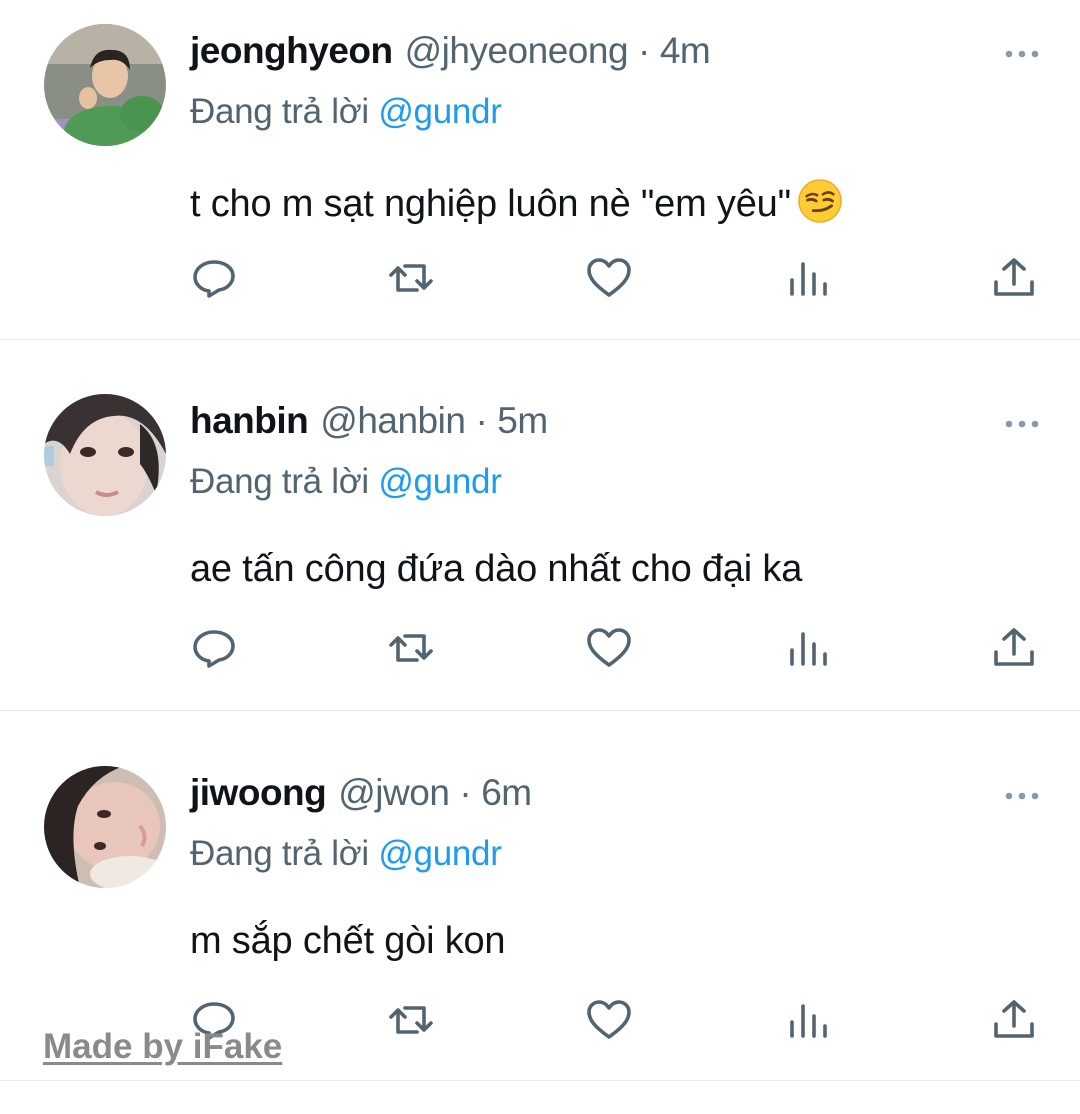 This screenshot has height=1114, width=1080. What do you see at coordinates (393, 421) in the screenshot?
I see `username: @hanbin` at bounding box center [393, 421].